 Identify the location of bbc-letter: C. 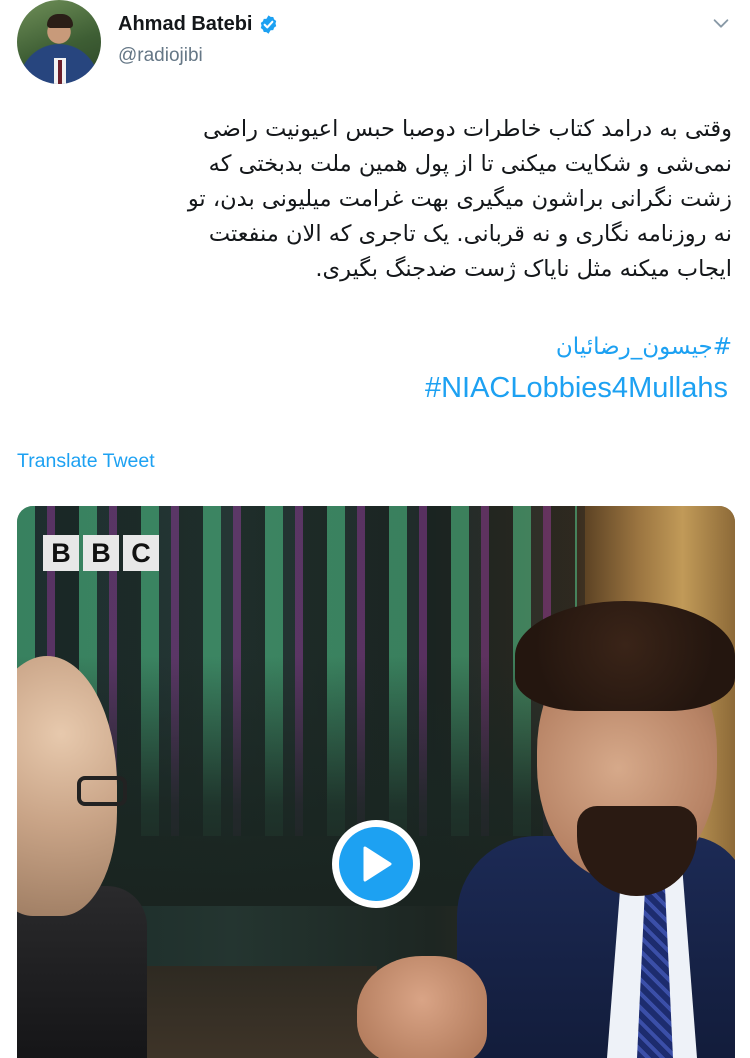
(141, 553).